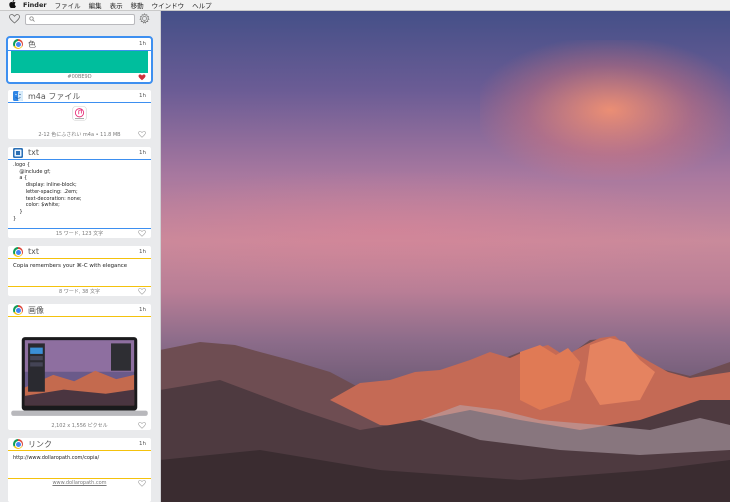 This screenshot has height=502, width=730. Describe the element at coordinates (116, 5) in the screenshot. I see `menu-view: 表示` at that location.